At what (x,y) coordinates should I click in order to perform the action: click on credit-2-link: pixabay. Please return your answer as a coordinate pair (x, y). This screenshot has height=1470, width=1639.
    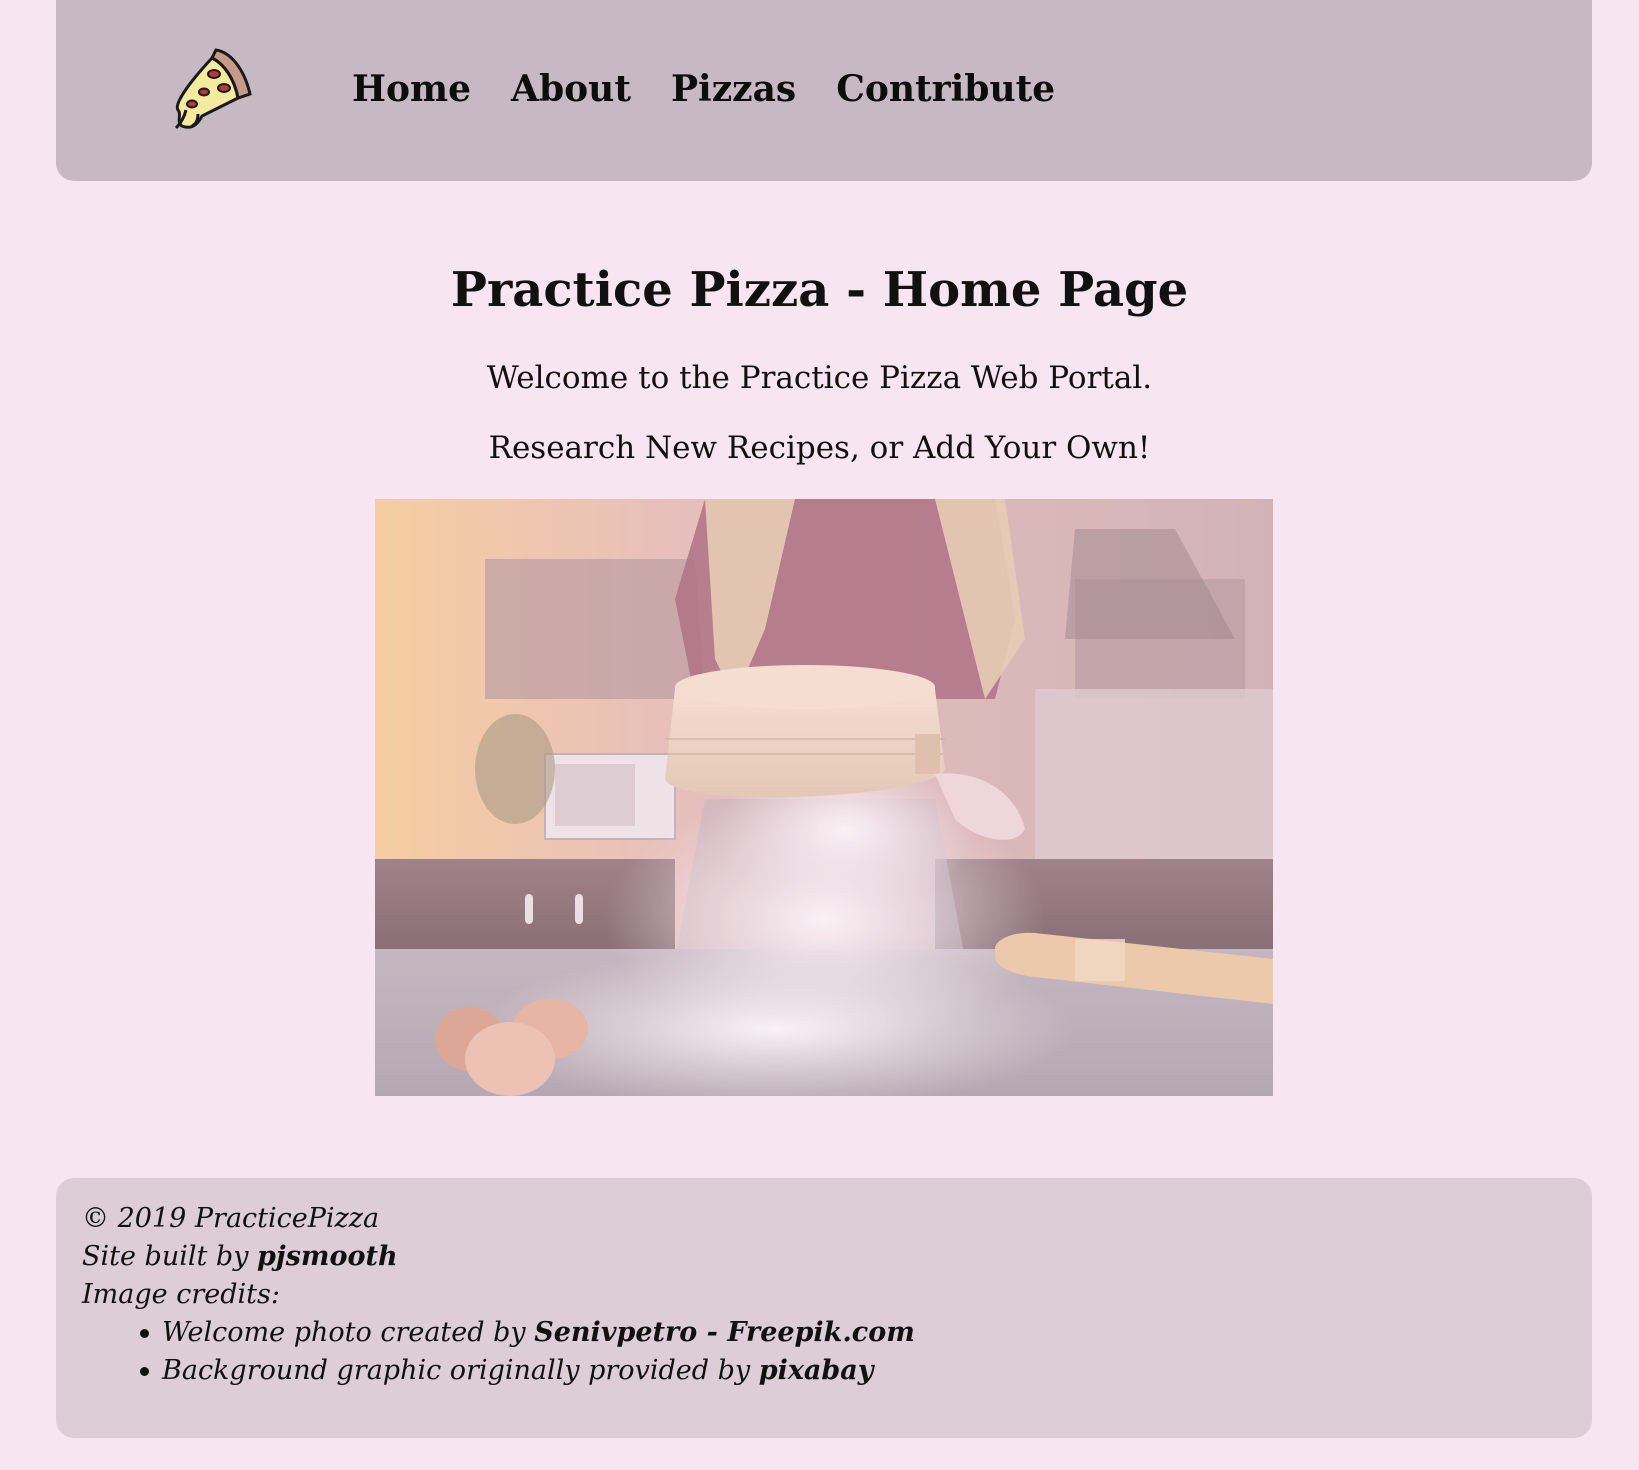
    Looking at the image, I should click on (816, 1370).